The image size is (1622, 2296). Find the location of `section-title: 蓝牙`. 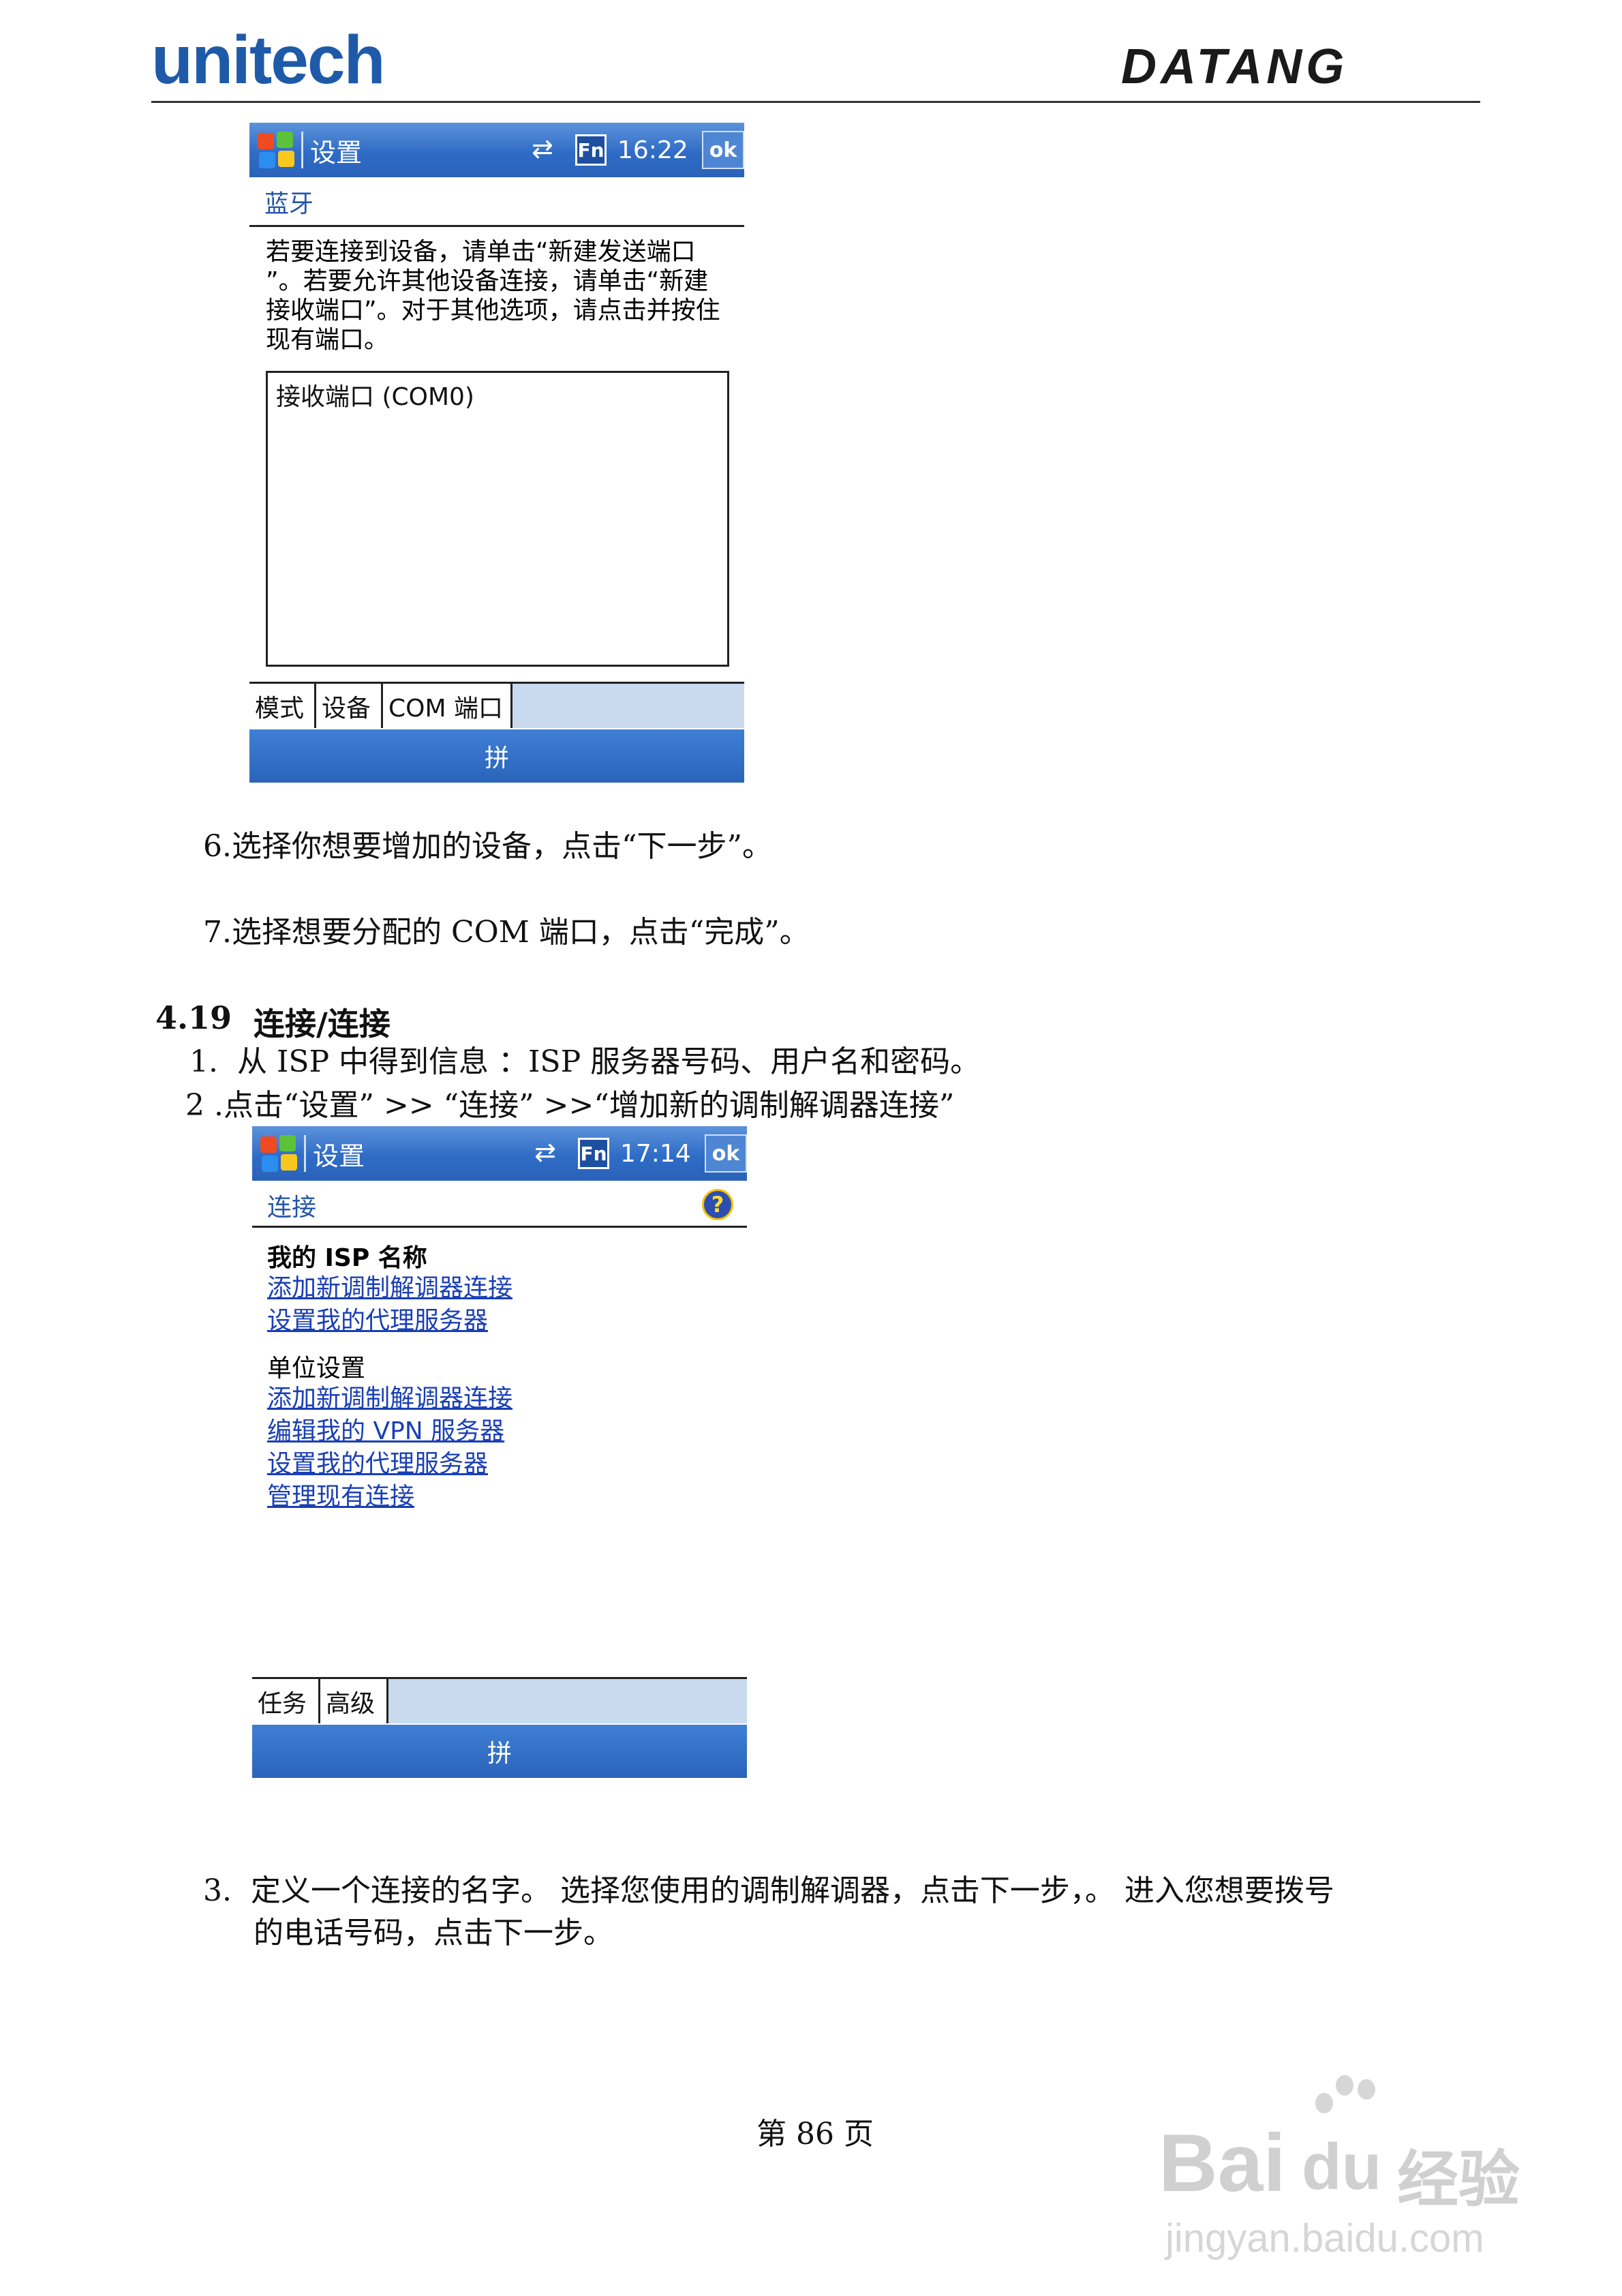

section-title: 蓝牙 is located at coordinates (289, 204).